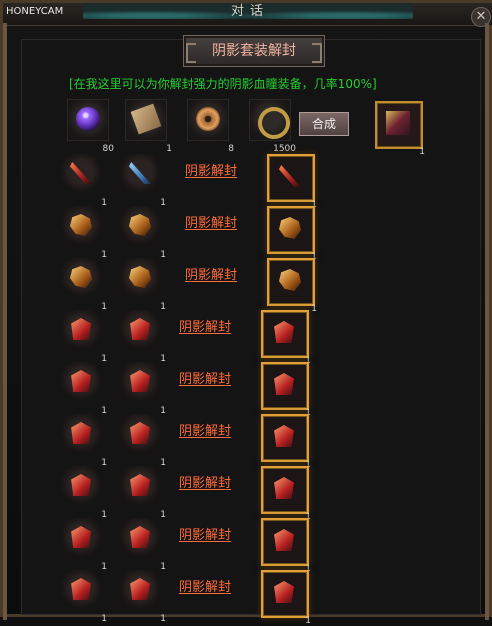 The image size is (492, 626). Describe the element at coordinates (5, 321) in the screenshot. I see `left-border` at that location.